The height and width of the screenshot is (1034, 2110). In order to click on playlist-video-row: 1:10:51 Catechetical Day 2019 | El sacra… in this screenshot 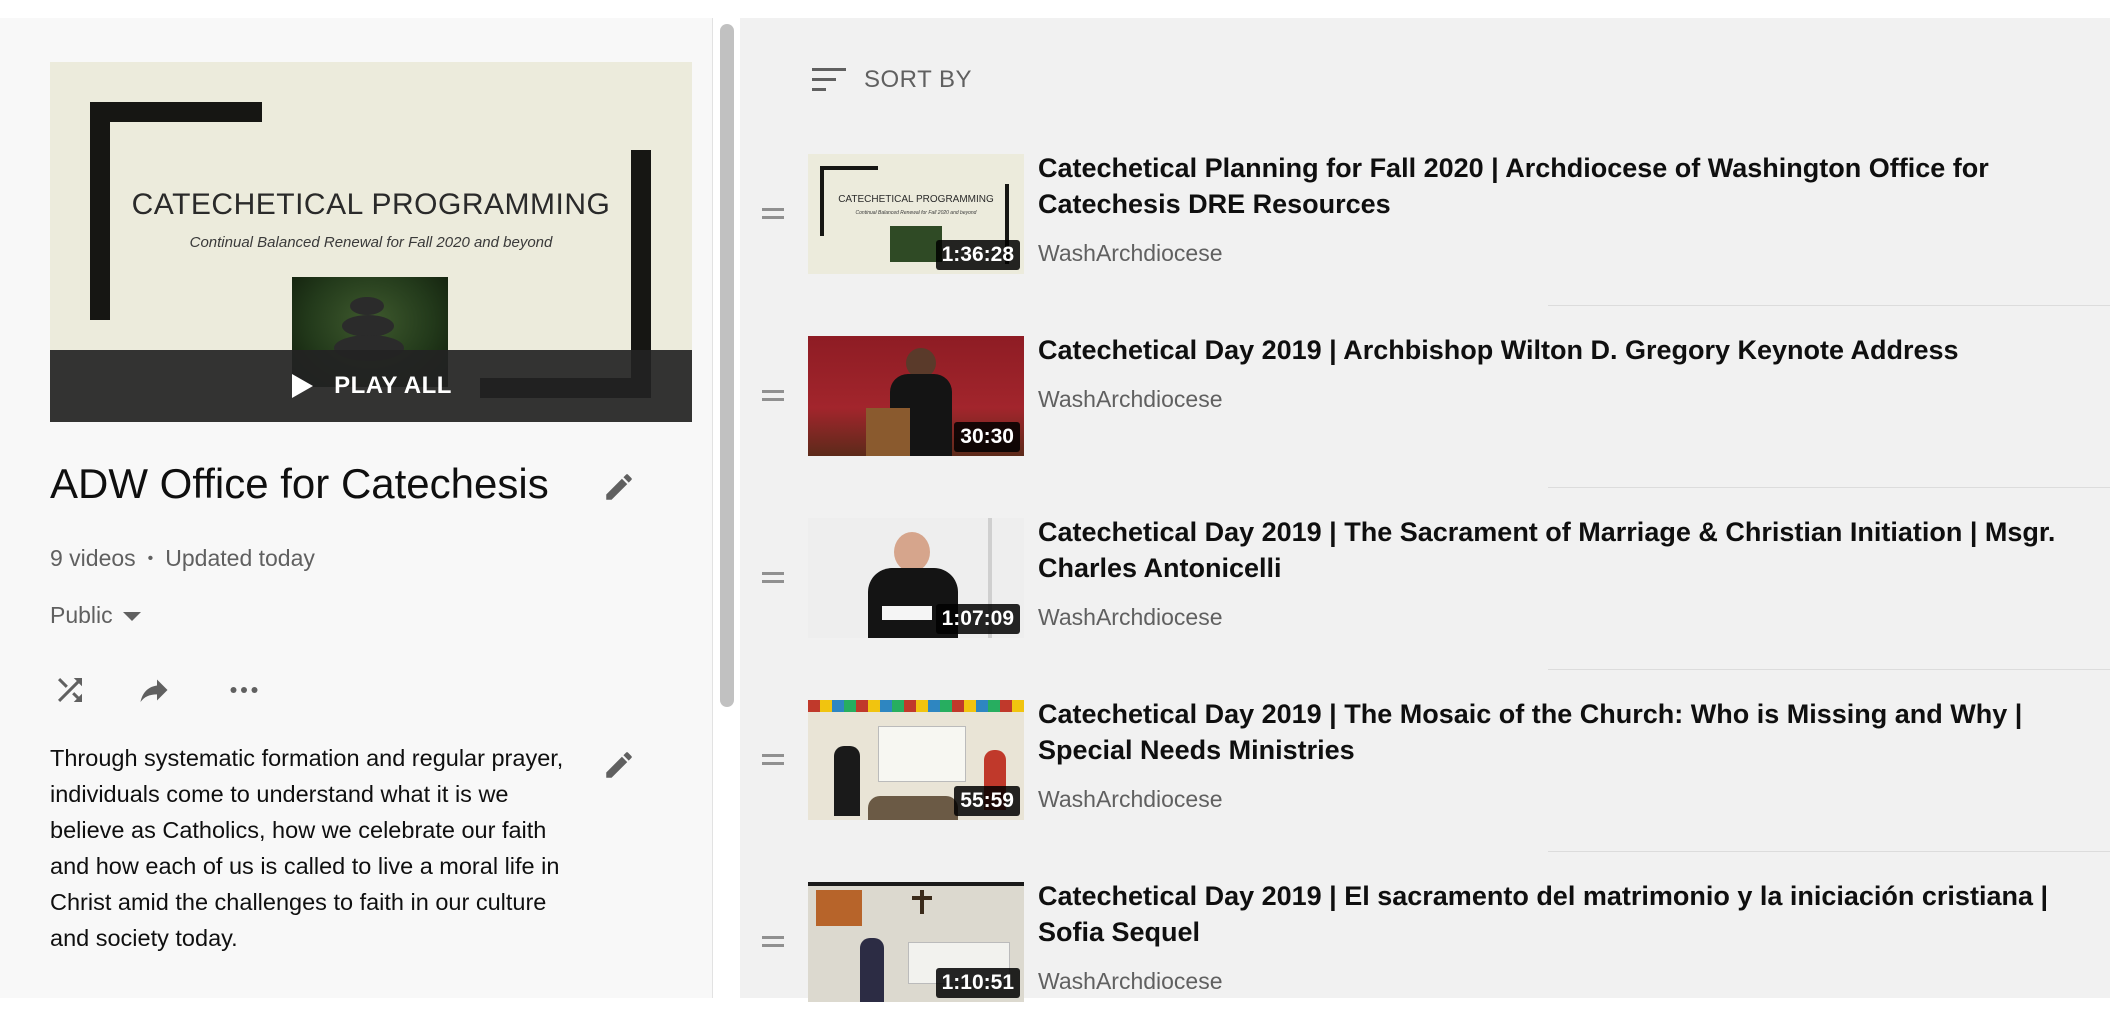, I will do `click(1425, 943)`.